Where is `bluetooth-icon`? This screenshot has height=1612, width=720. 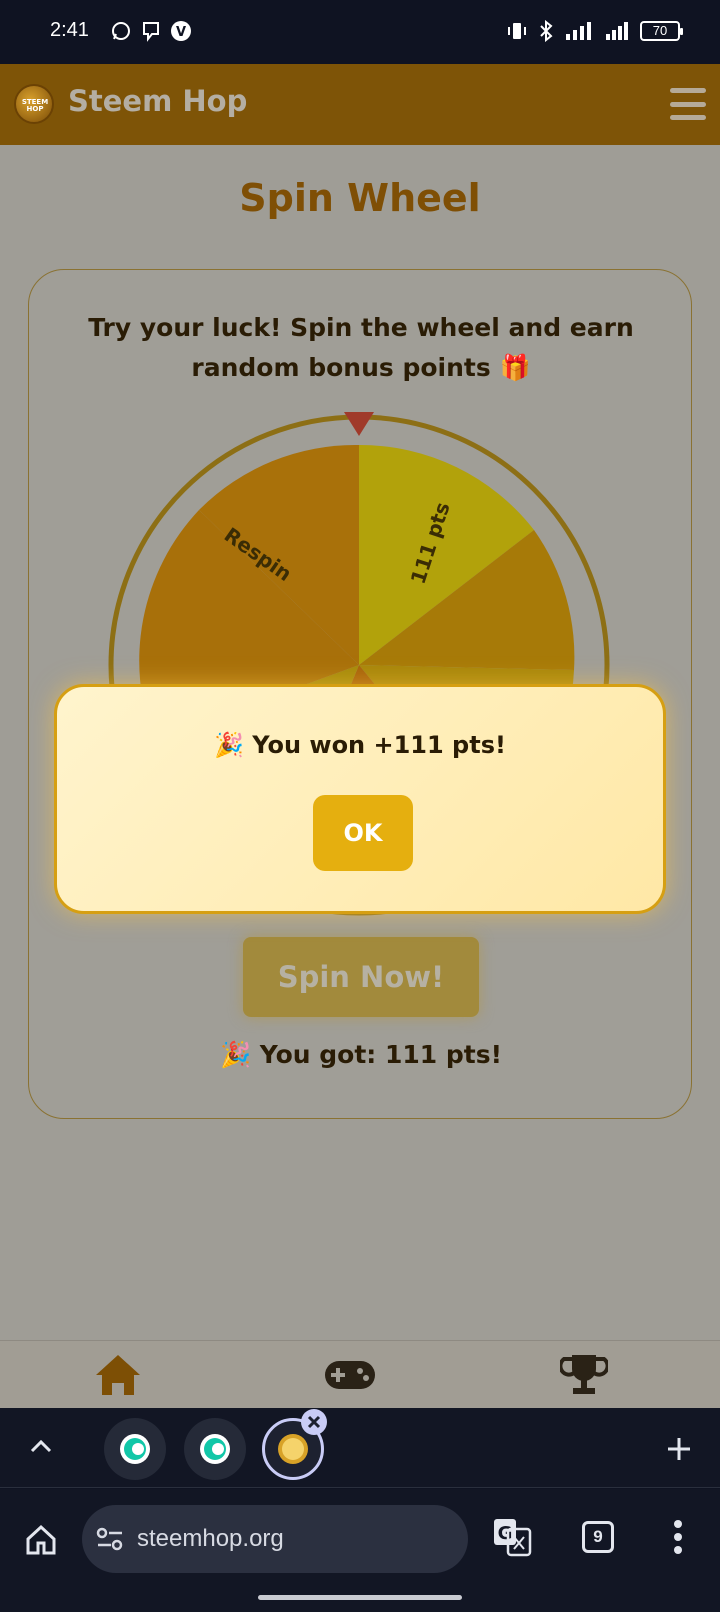 bluetooth-icon is located at coordinates (546, 31).